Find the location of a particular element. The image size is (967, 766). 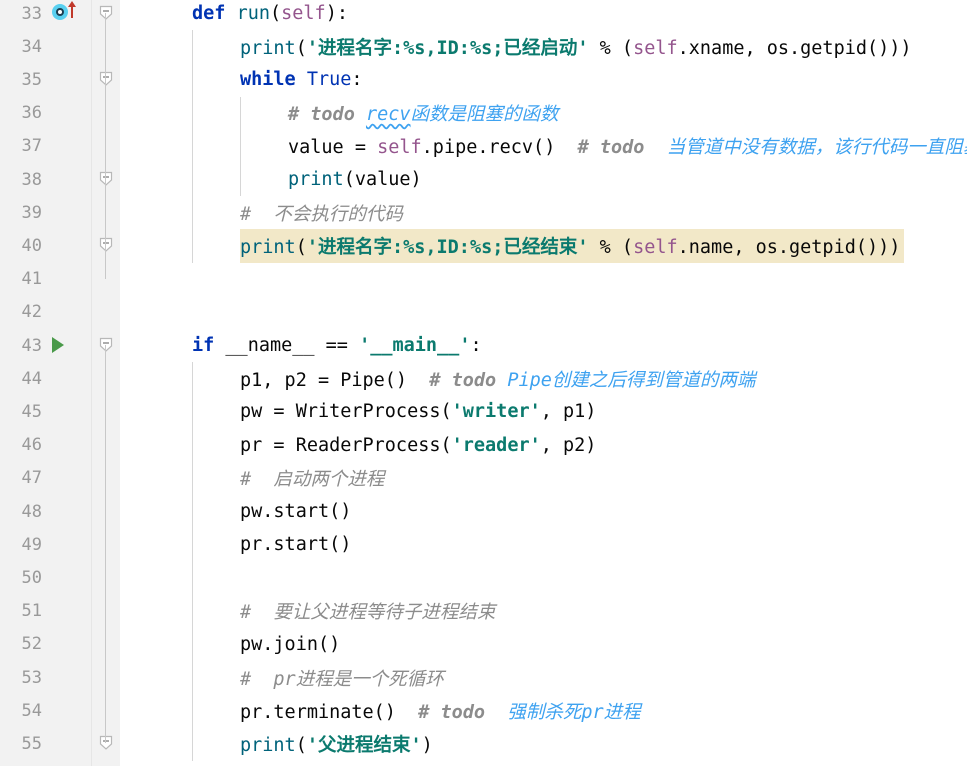

code-line: print(value) is located at coordinates (543, 179).